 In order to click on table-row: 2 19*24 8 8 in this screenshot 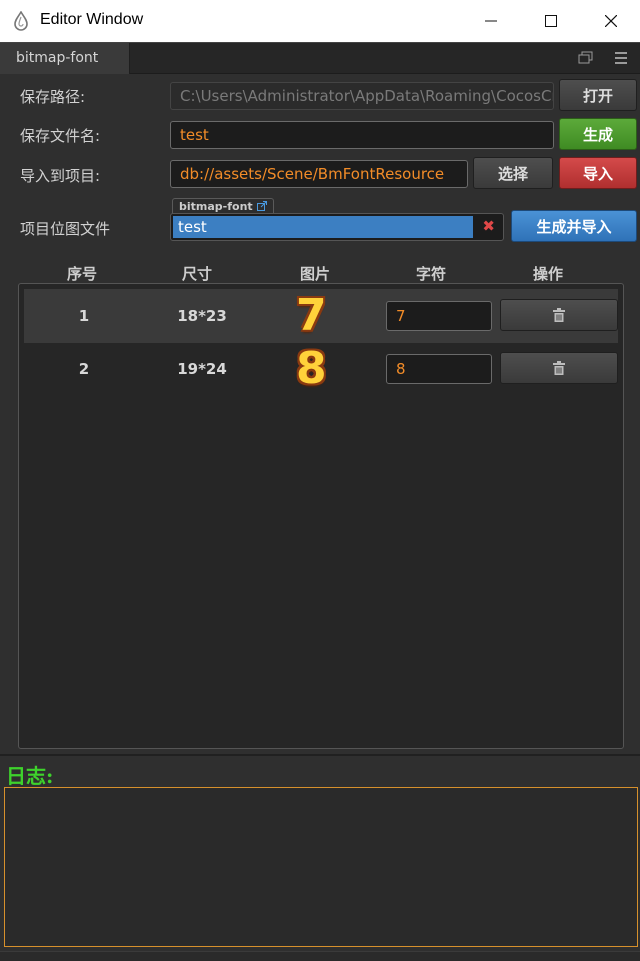, I will do `click(321, 369)`.